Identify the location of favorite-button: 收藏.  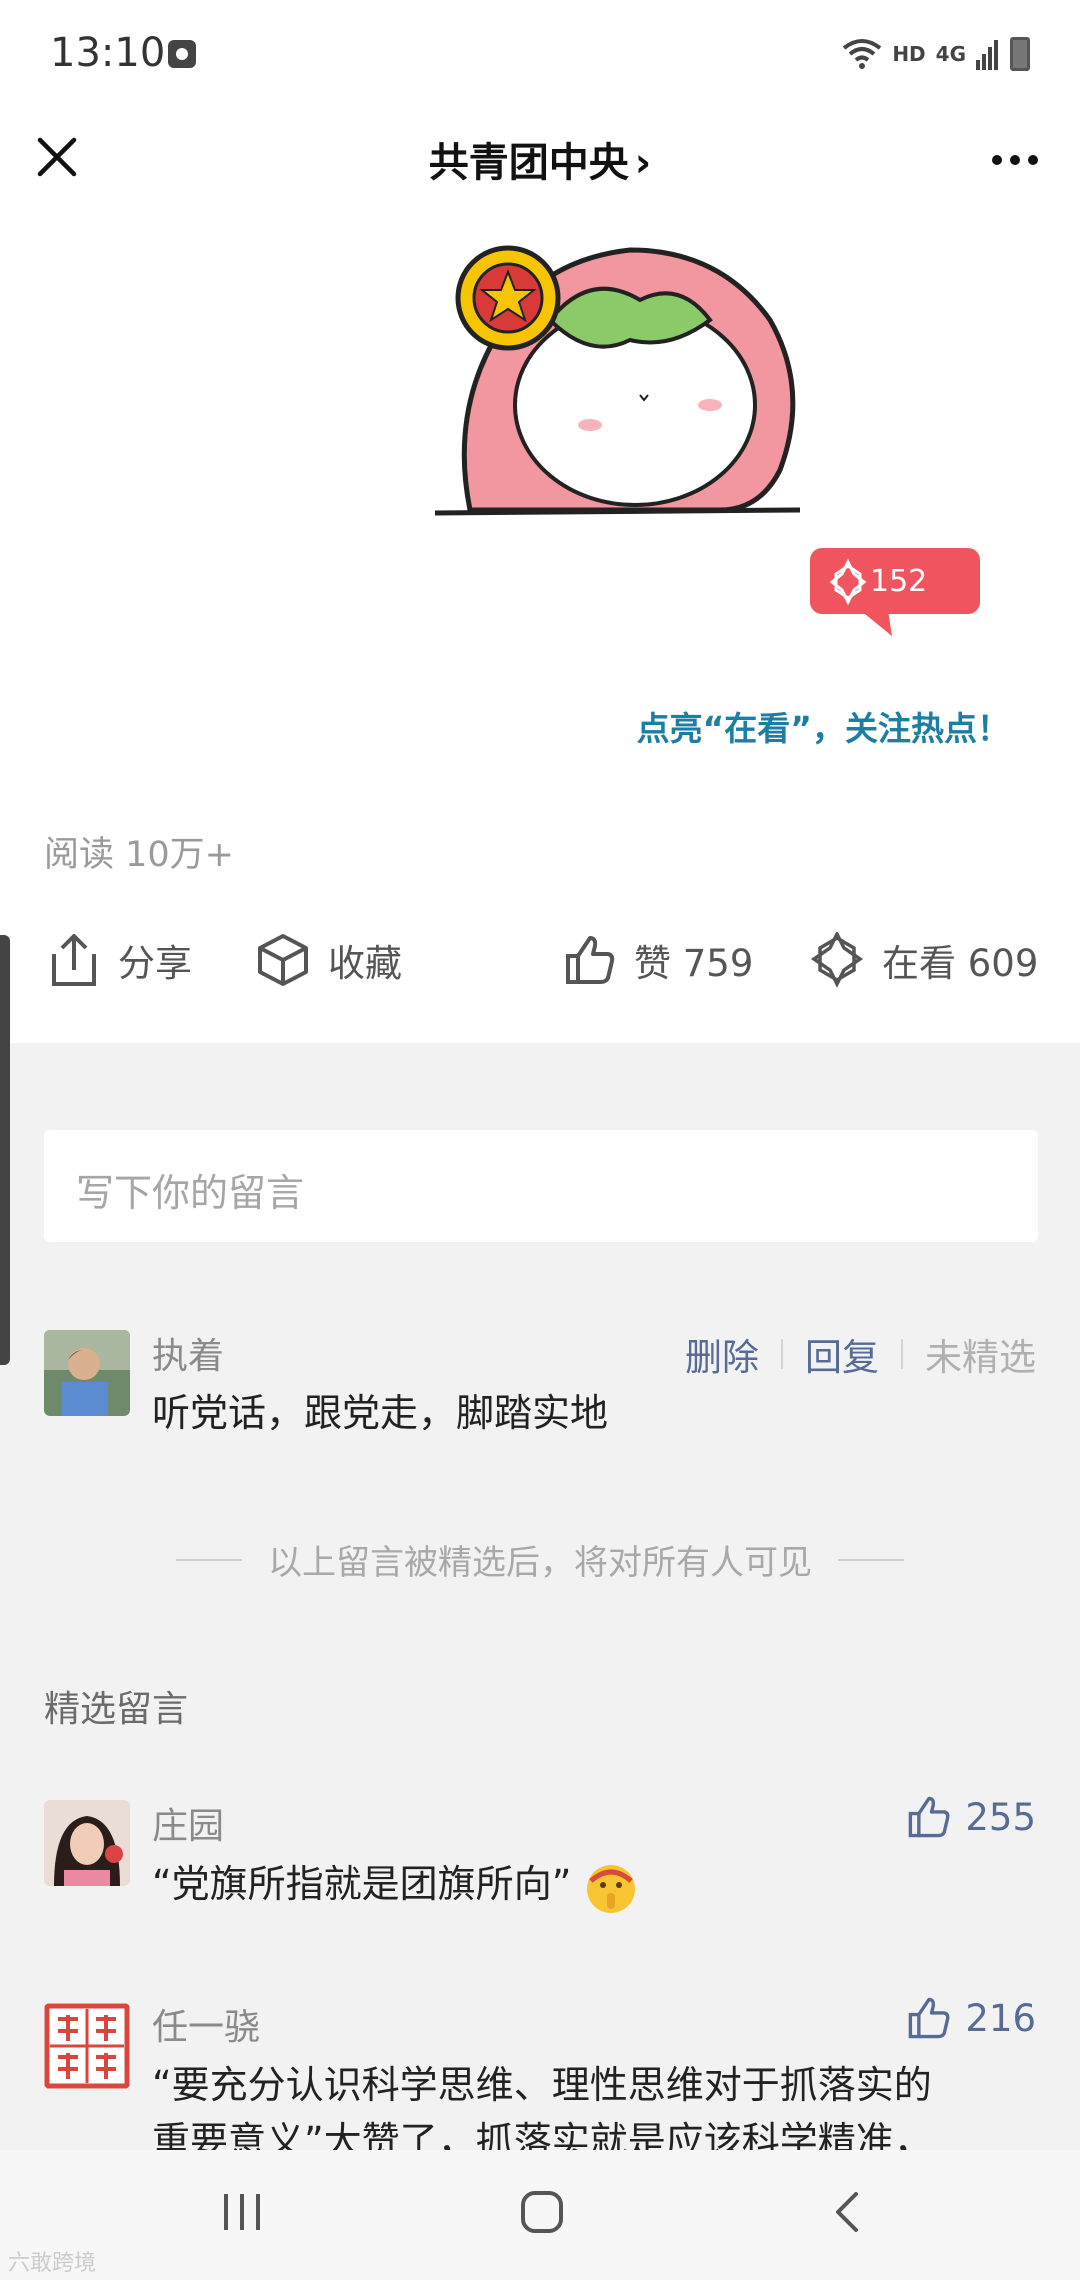
(329, 960).